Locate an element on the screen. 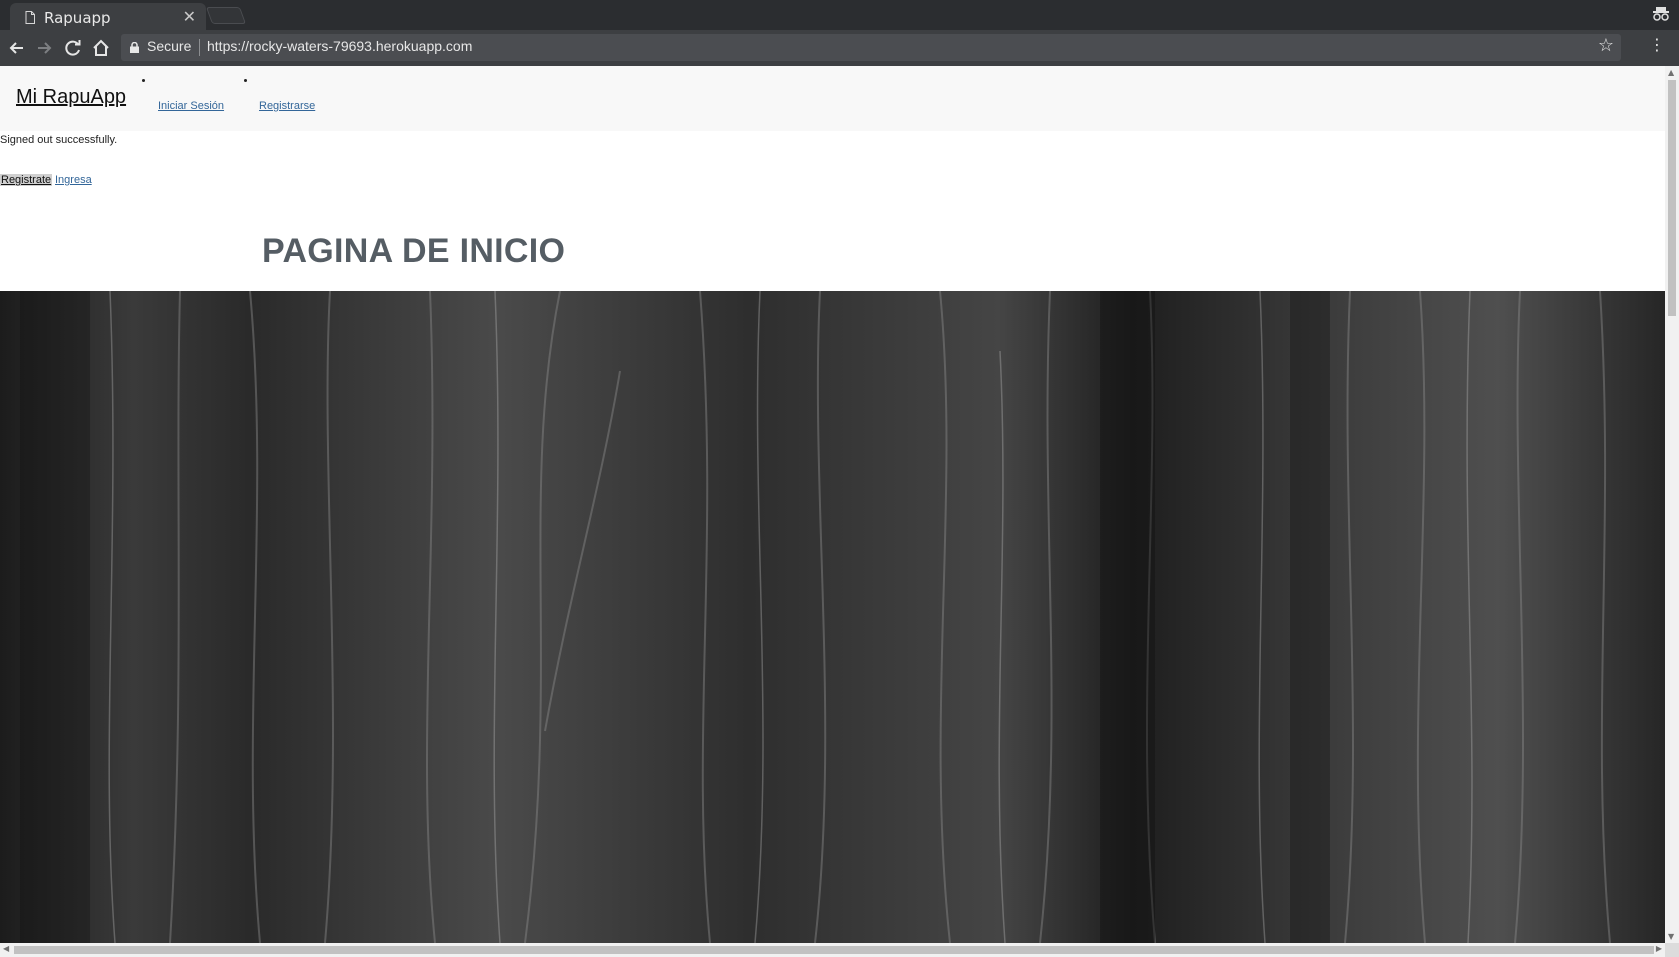 This screenshot has width=1679, height=957. scroll-down-arrow-icon: ▼ is located at coordinates (1671, 936).